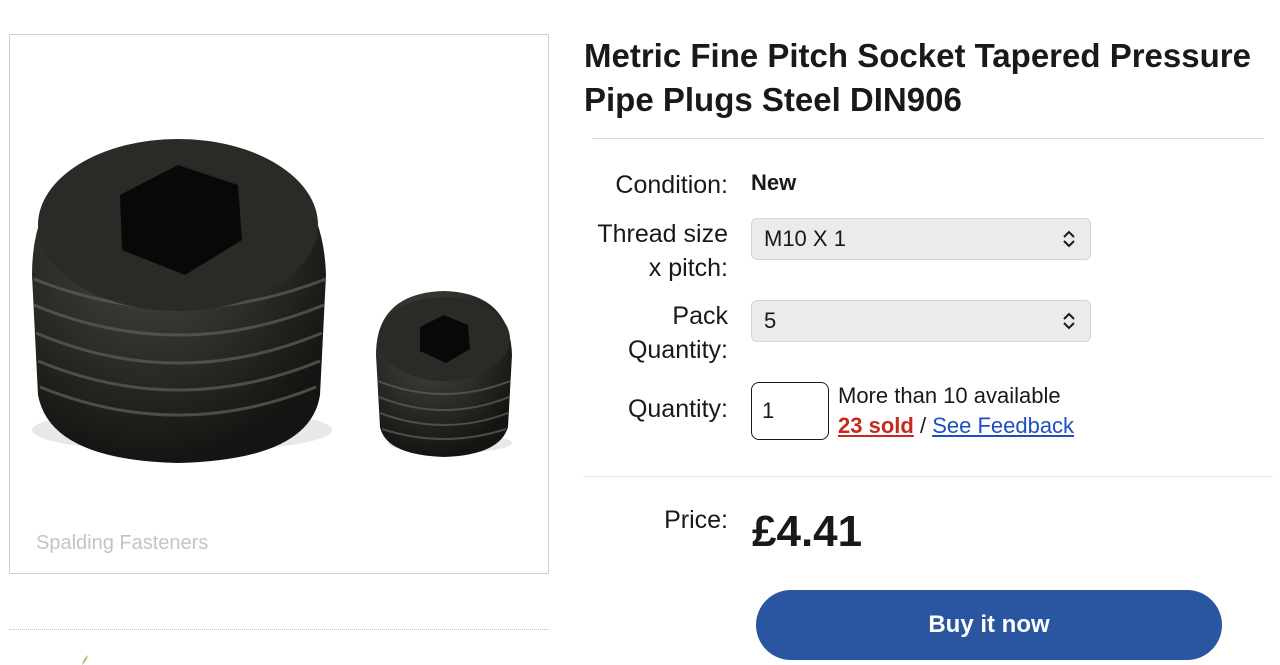 This screenshot has width=1280, height=665. I want to click on pack-quantity-select: 5, so click(921, 321).